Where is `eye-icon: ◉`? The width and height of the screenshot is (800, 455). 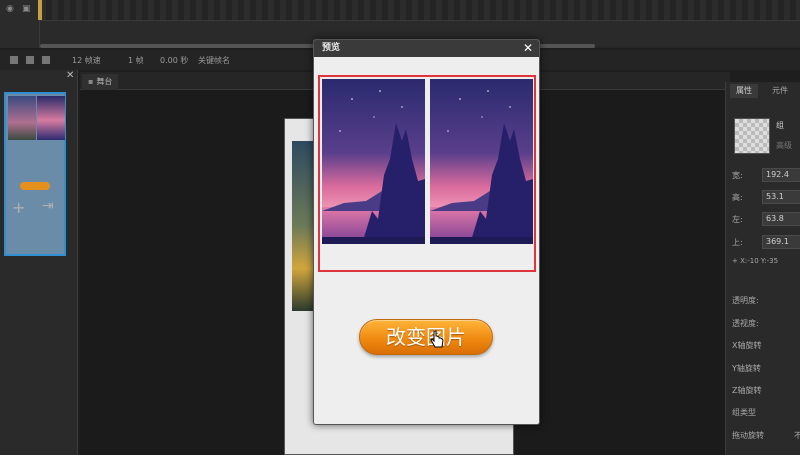
eye-icon: ◉ is located at coordinates (10, 9).